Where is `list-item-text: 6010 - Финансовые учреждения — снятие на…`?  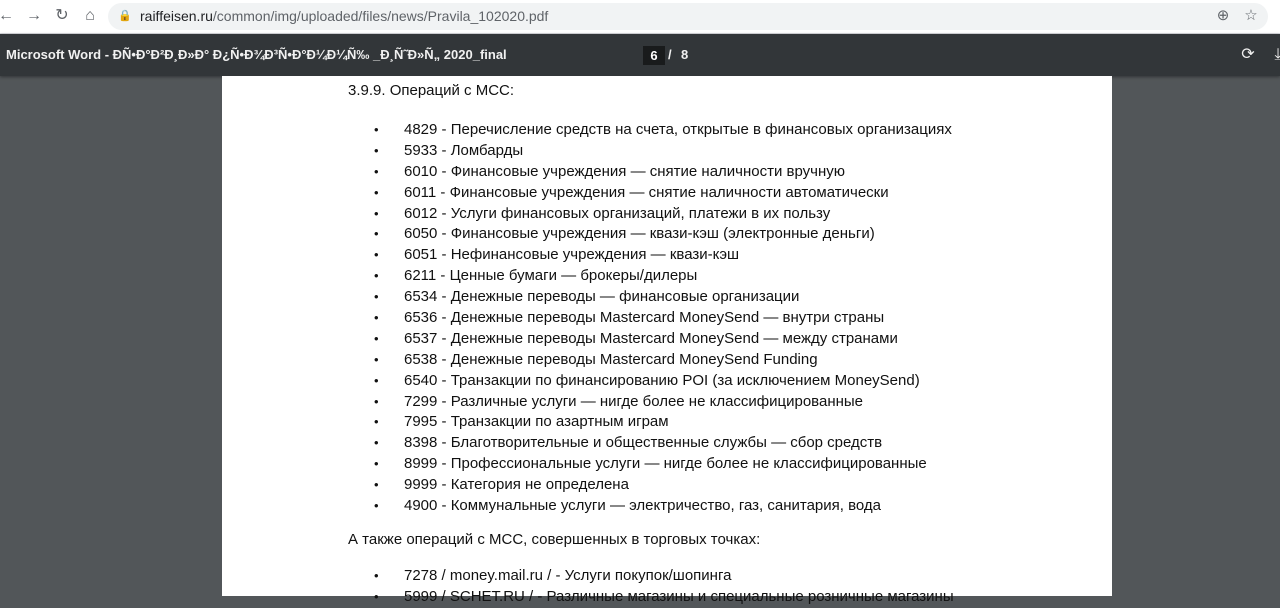 list-item-text: 6010 - Финансовые учреждения — снятие на… is located at coordinates (625, 171).